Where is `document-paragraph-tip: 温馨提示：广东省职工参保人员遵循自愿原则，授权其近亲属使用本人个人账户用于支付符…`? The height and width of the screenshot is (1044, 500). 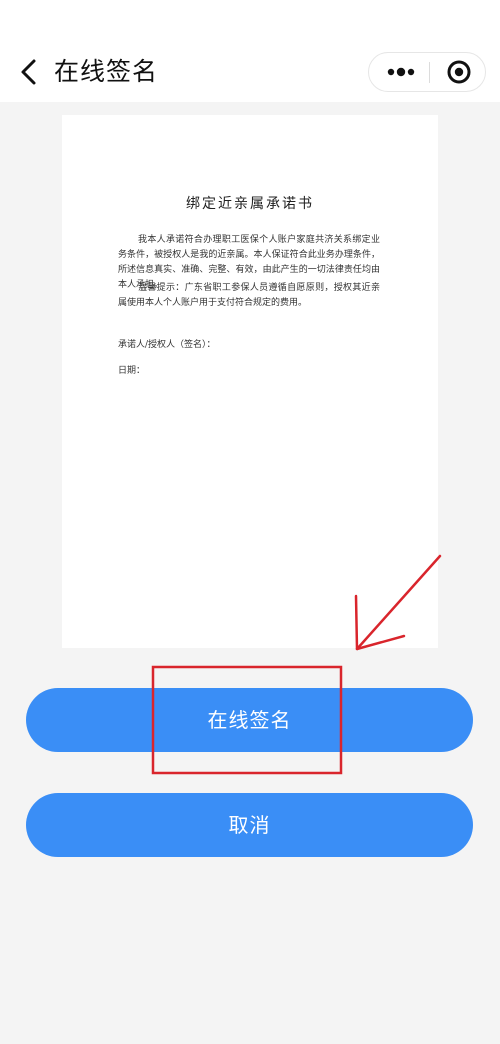 document-paragraph-tip: 温馨提示：广东省职工参保人员遵循自愿原则，授权其近亲属使用本人个人账户用于支付符… is located at coordinates (249, 295).